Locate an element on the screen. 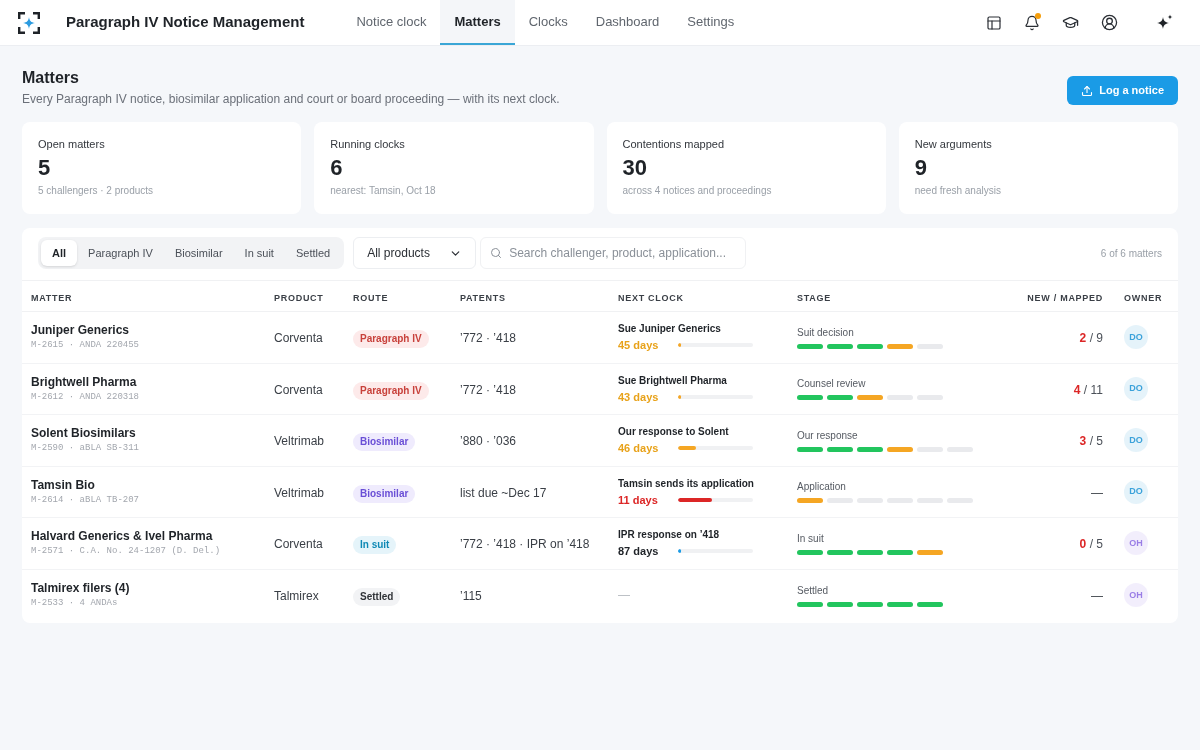  clock-title: Sue Brightwell Pharma is located at coordinates (672, 380).